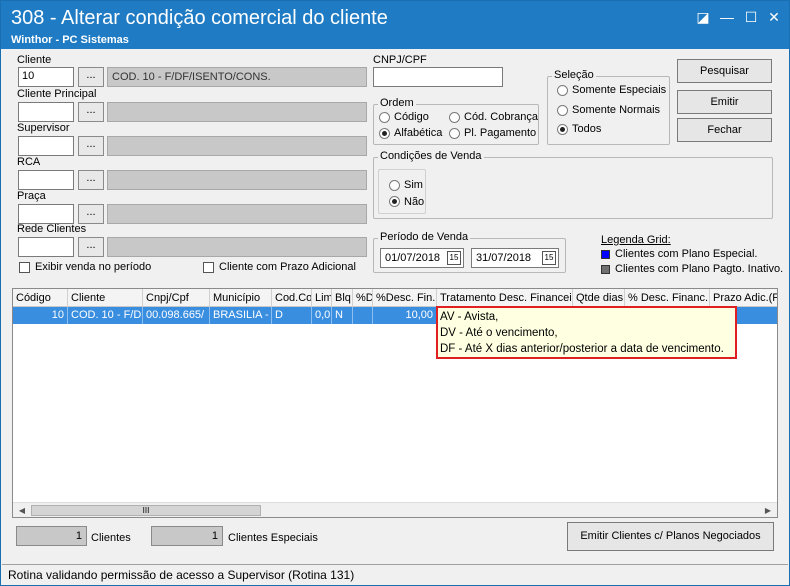 This screenshot has height=586, width=790. I want to click on rede-clientes-input, so click(46, 247).